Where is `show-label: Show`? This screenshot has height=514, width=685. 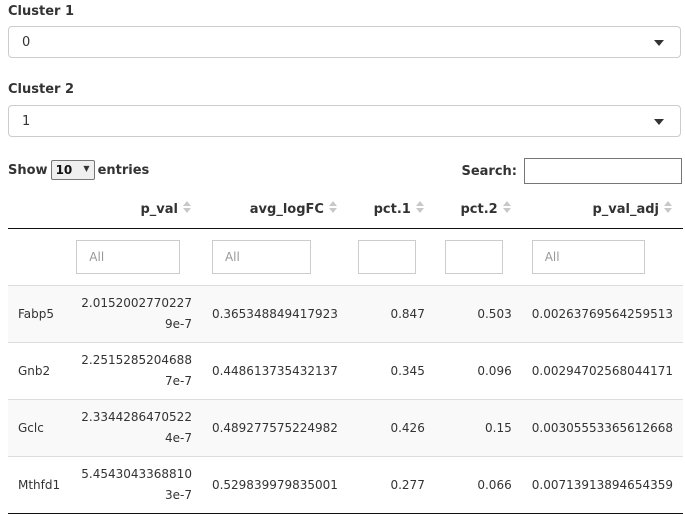
show-label: Show is located at coordinates (28, 170).